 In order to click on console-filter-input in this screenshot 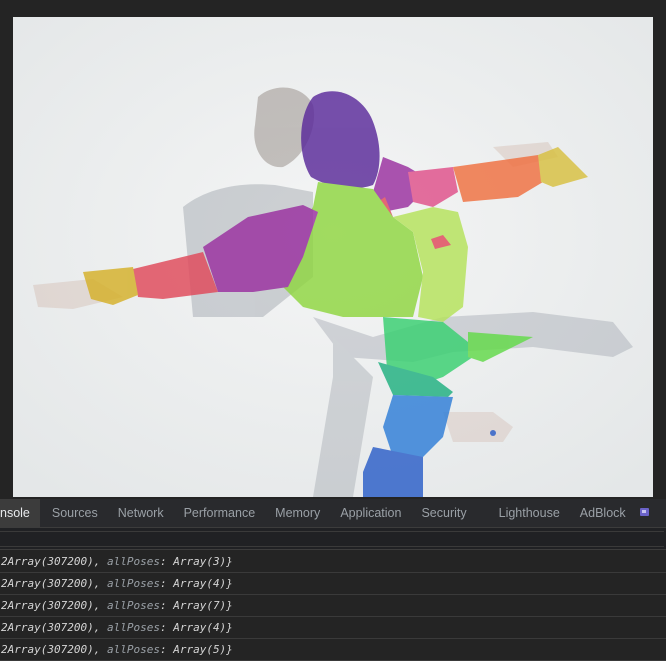, I will do `click(332, 539)`.